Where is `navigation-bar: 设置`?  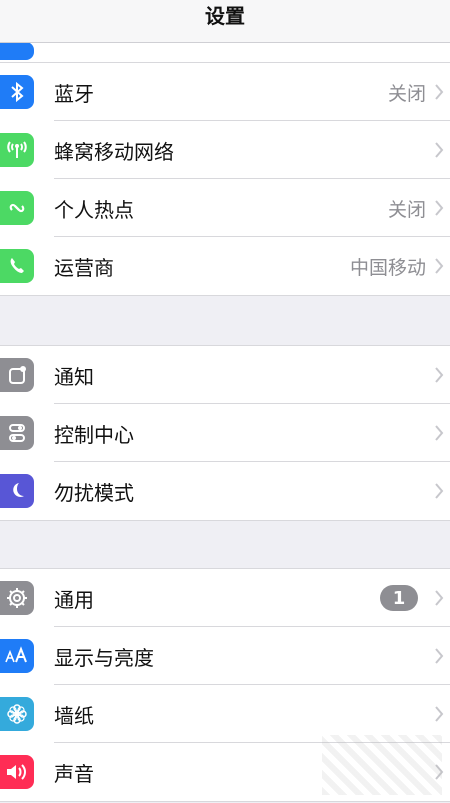 navigation-bar: 设置 is located at coordinates (225, 21).